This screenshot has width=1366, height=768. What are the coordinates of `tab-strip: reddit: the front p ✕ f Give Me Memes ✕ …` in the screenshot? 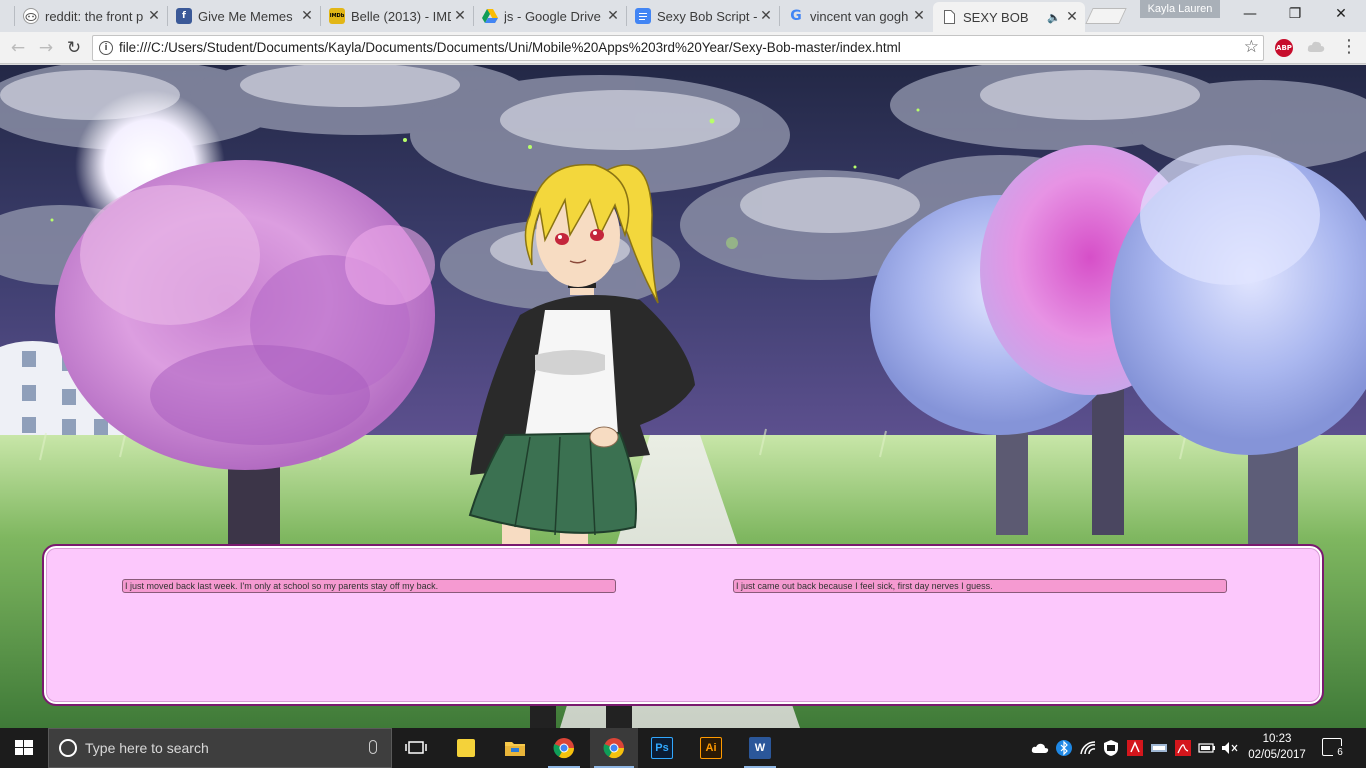 It's located at (683, 16).